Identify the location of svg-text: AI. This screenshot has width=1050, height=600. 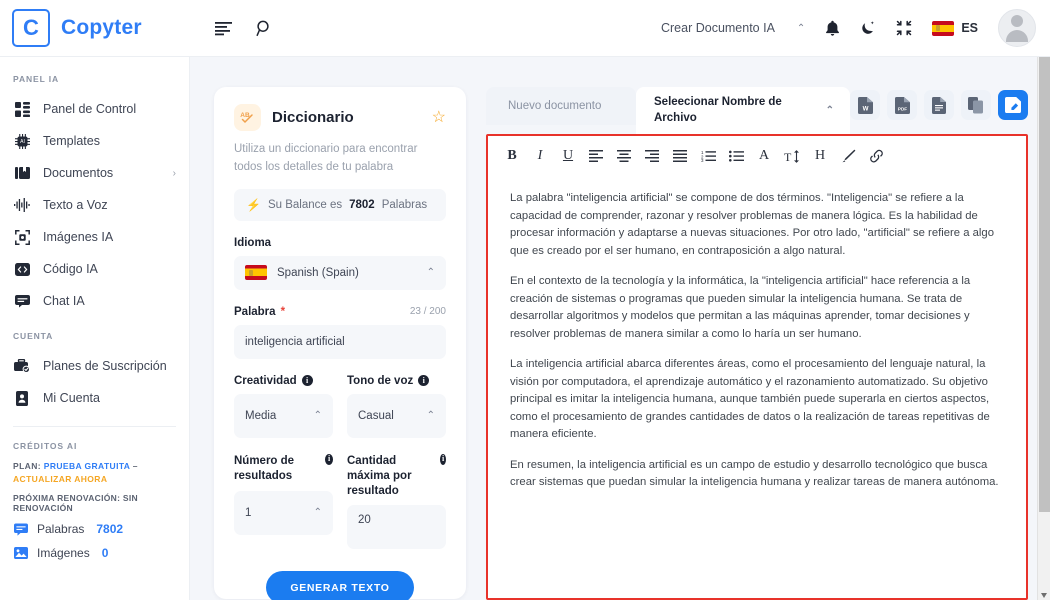
(22, 142).